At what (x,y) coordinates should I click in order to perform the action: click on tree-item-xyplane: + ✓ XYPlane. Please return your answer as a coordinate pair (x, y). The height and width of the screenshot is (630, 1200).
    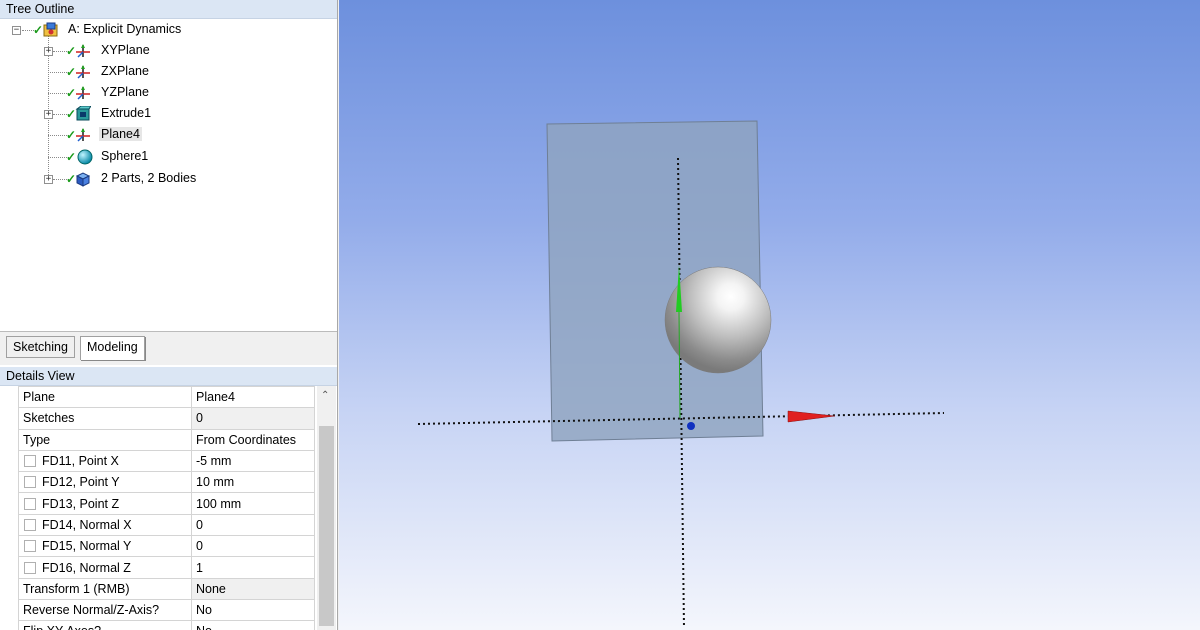
    Looking at the image, I should click on (168, 51).